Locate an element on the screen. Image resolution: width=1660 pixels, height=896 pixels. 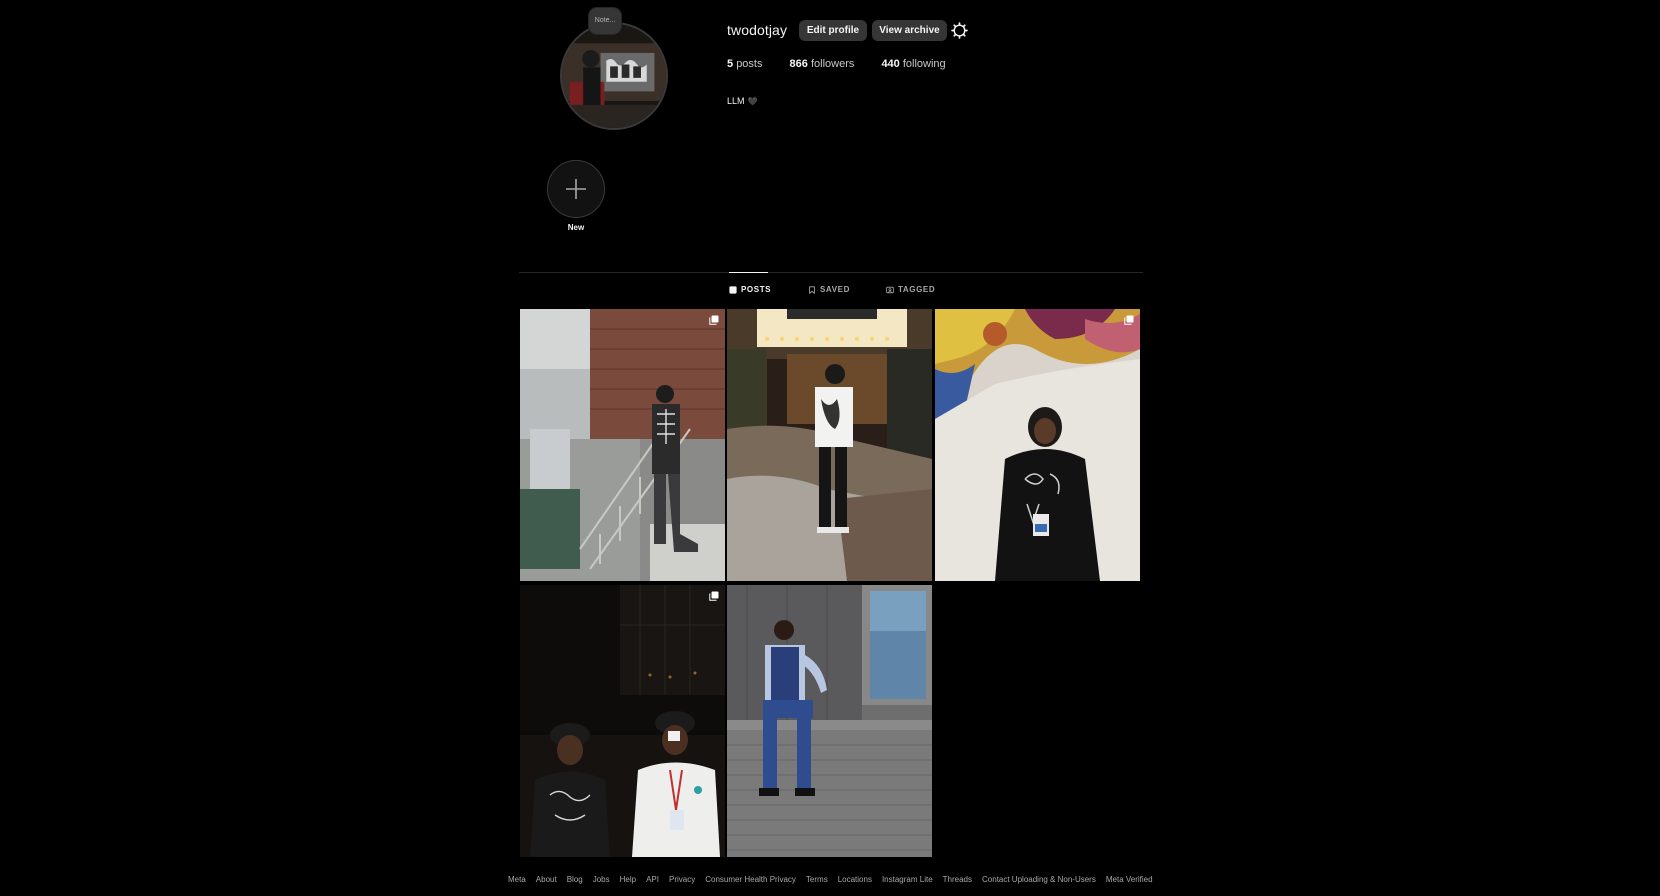
tabs-divider is located at coordinates (831, 272).